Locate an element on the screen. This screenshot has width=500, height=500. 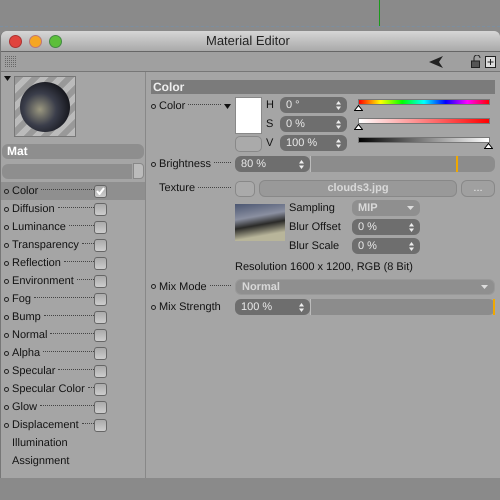
texture-label: Texture is located at coordinates (177, 188).